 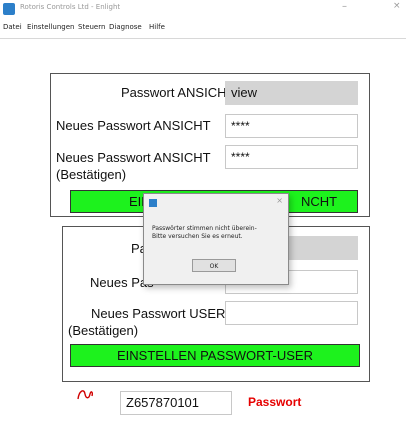 What do you see at coordinates (319, 201) in the screenshot?
I see `set-view-password-label-right: NCHT` at bounding box center [319, 201].